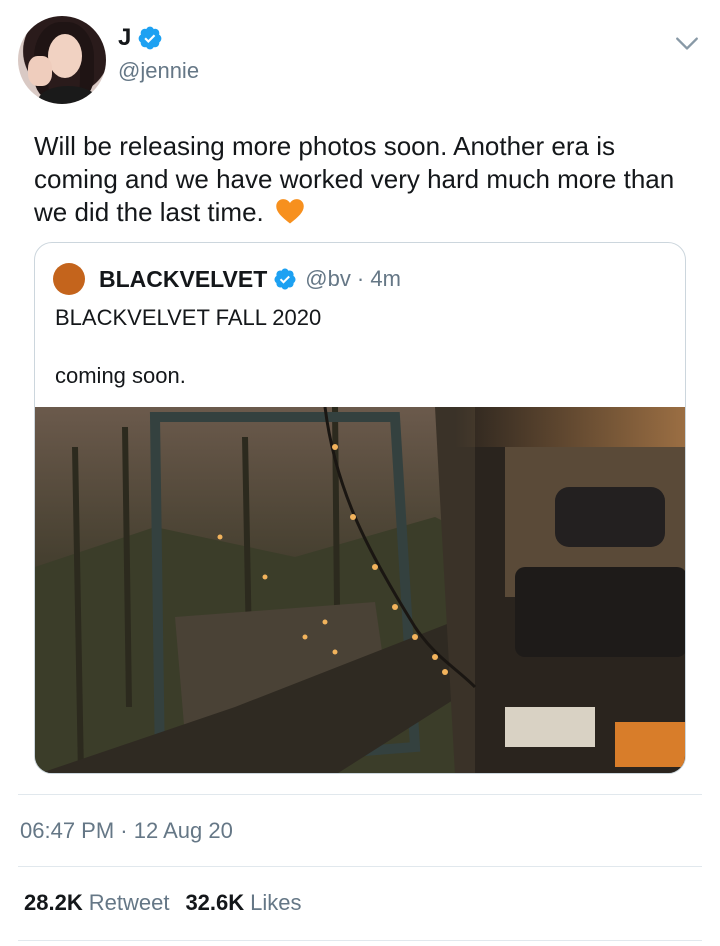 This screenshot has height=946, width=720. I want to click on divider-bottom, so click(360, 940).